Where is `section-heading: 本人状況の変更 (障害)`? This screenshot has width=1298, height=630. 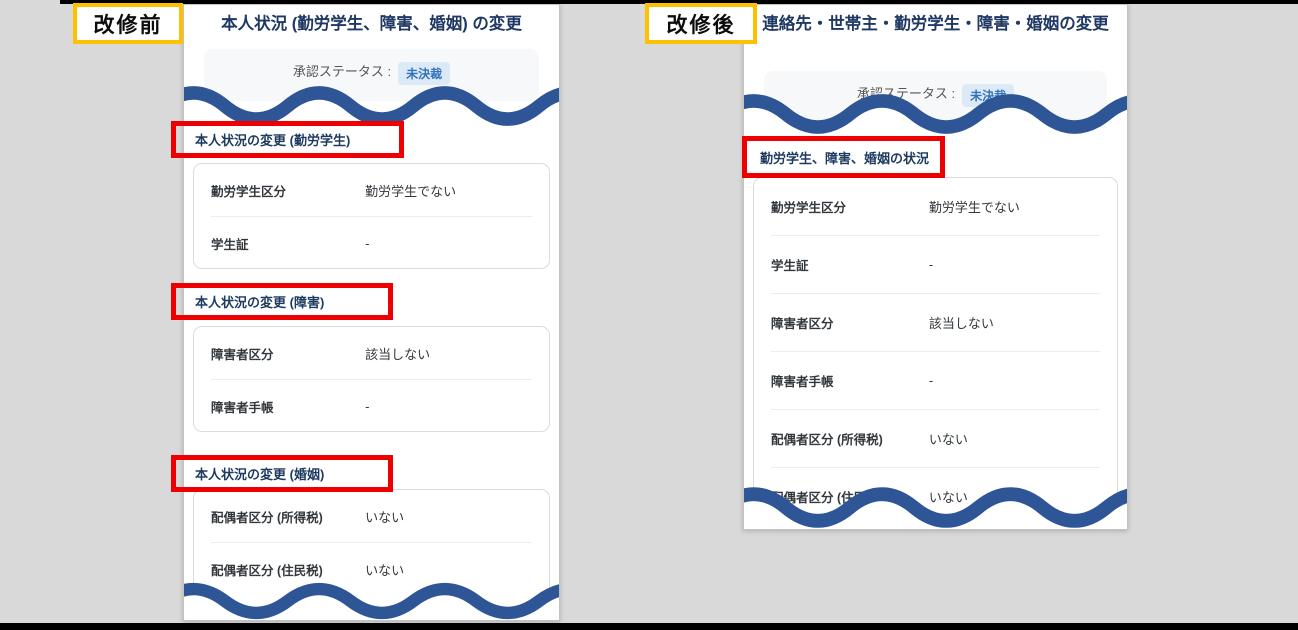 section-heading: 本人状況の変更 (障害) is located at coordinates (260, 302).